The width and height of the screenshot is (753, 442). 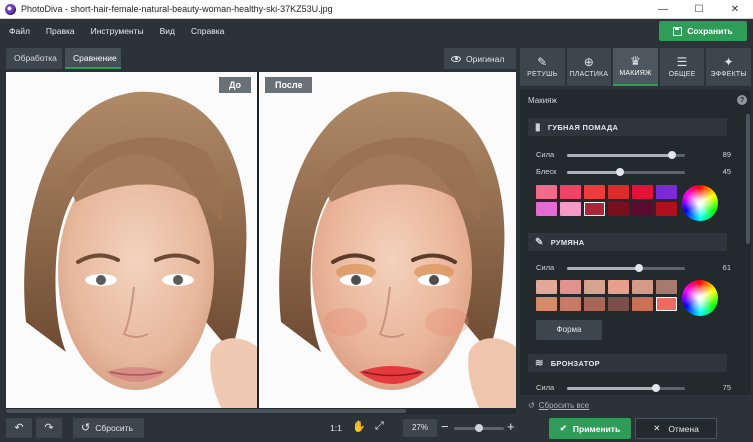 I want to click on tab-makeup: ♛ МАКИЯЖ, so click(x=635, y=67).